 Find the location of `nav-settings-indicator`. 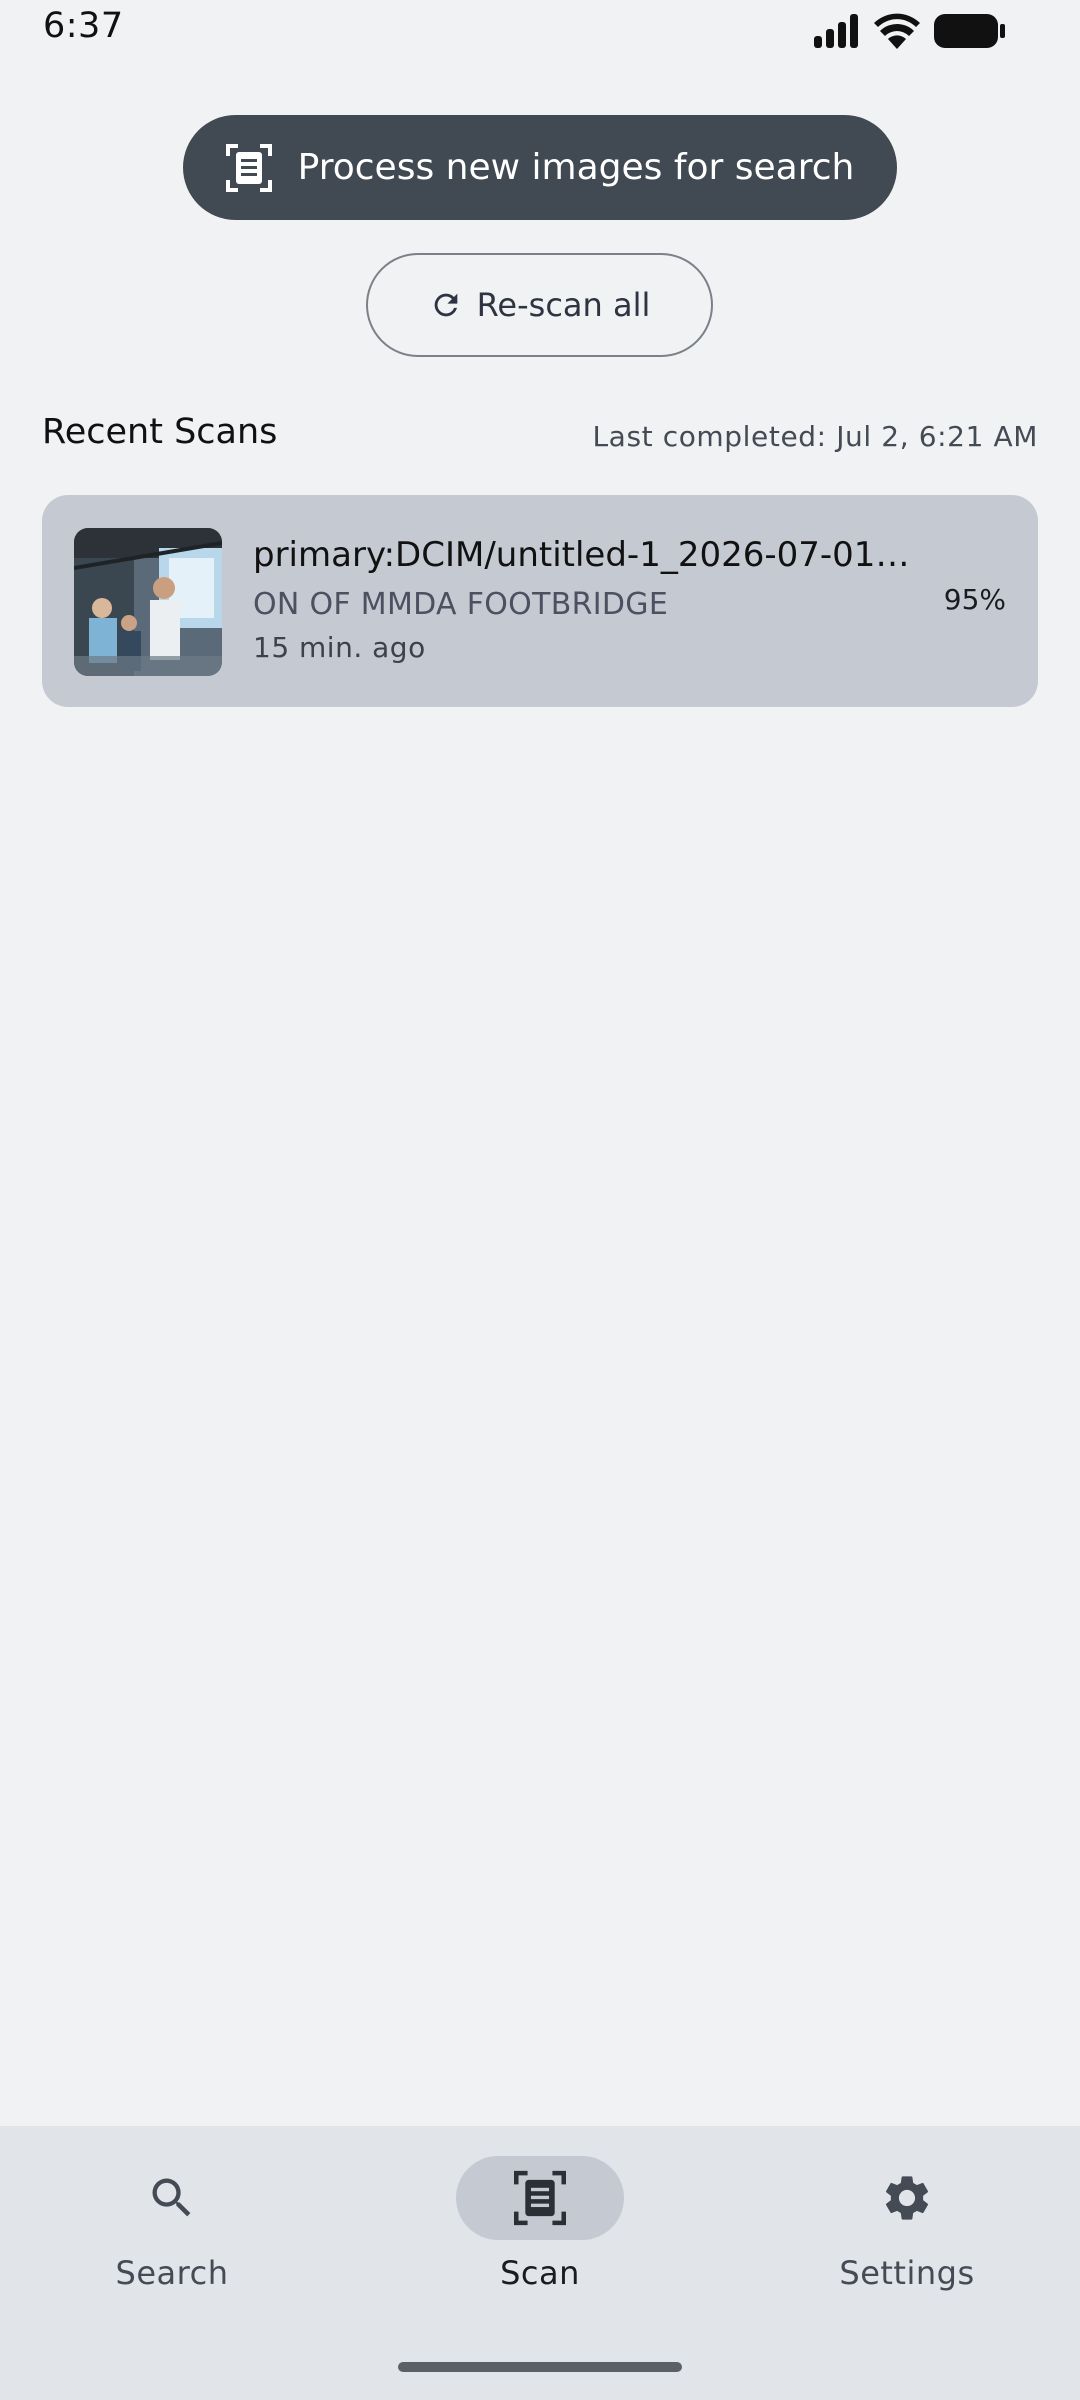

nav-settings-indicator is located at coordinates (907, 2198).